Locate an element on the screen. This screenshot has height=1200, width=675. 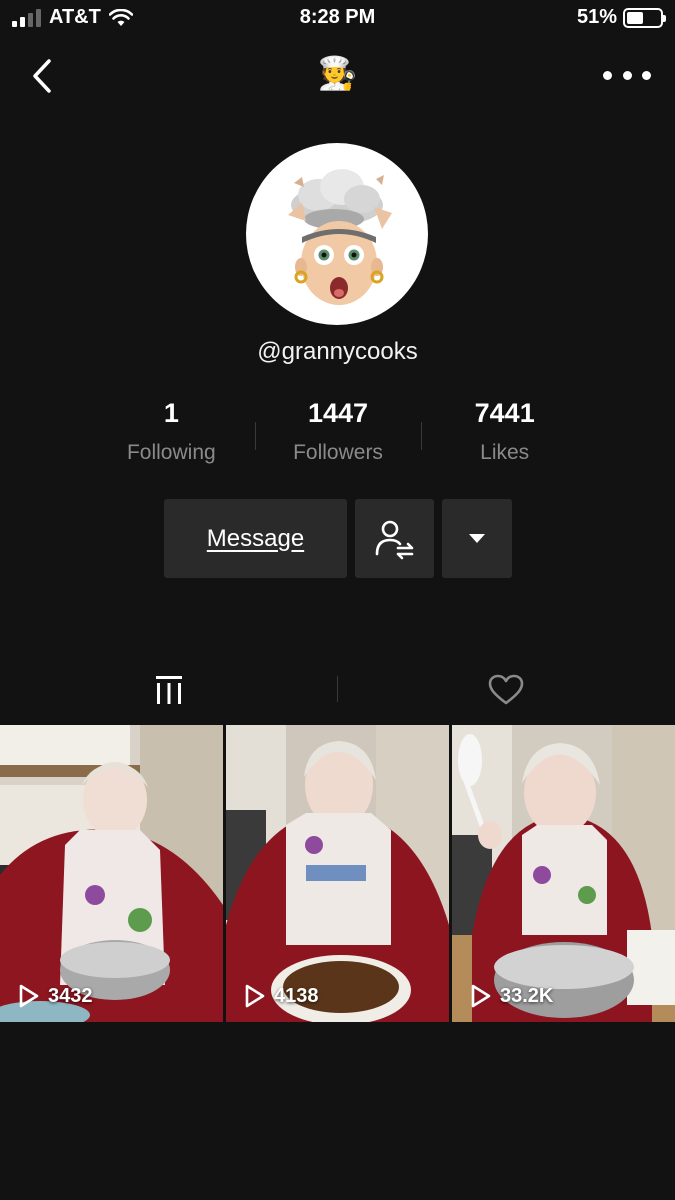
status-bar: AT&T 8:28 PM 51% is located at coordinates (337, 18).